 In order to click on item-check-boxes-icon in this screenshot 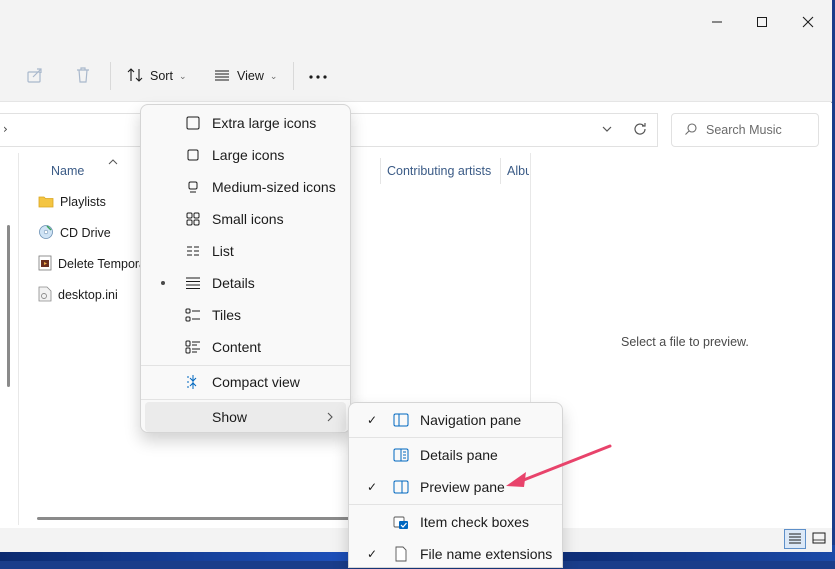, I will do `click(401, 522)`.